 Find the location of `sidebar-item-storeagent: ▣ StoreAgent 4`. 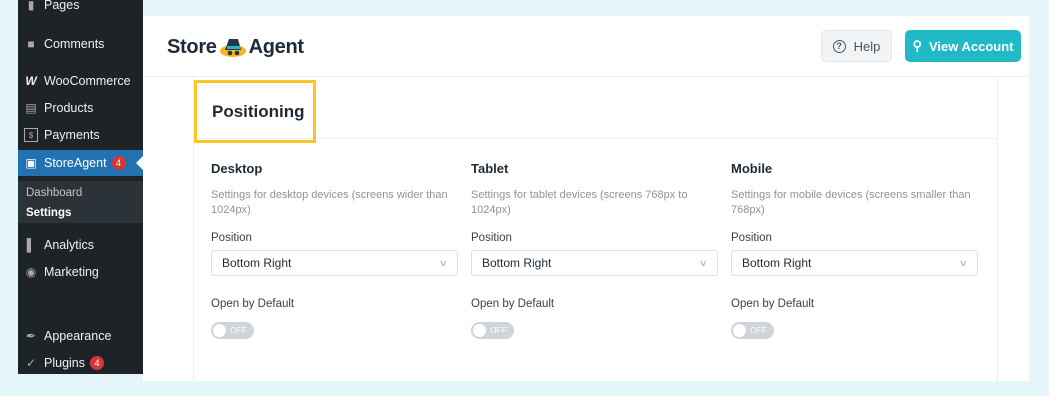

sidebar-item-storeagent: ▣ StoreAgent 4 is located at coordinates (80, 163).